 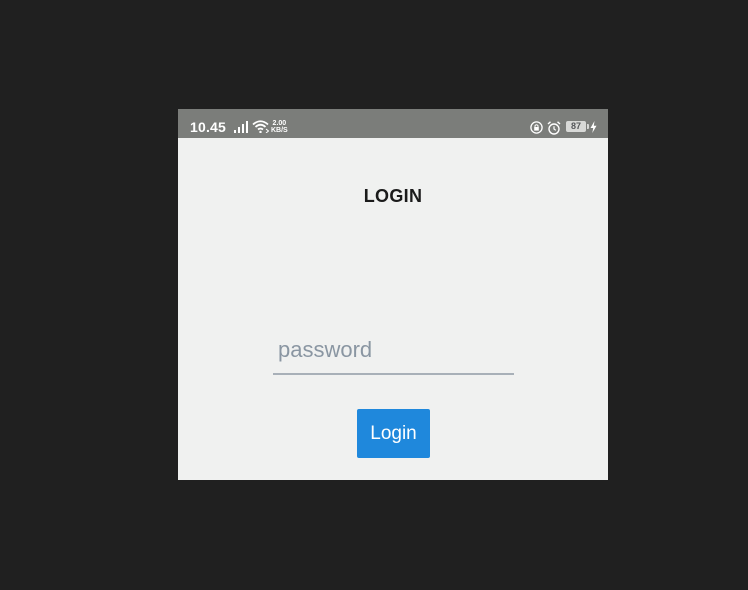 What do you see at coordinates (393, 433) in the screenshot?
I see `login-button: Login` at bounding box center [393, 433].